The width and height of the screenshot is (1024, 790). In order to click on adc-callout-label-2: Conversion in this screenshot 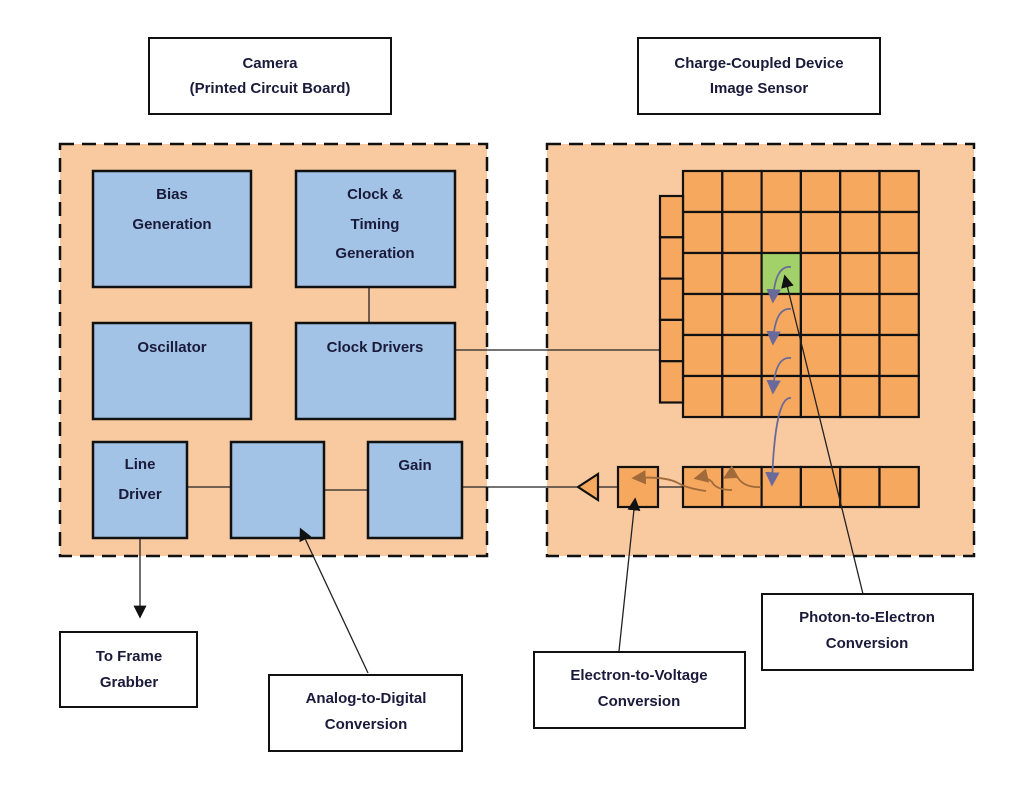, I will do `click(366, 724)`.